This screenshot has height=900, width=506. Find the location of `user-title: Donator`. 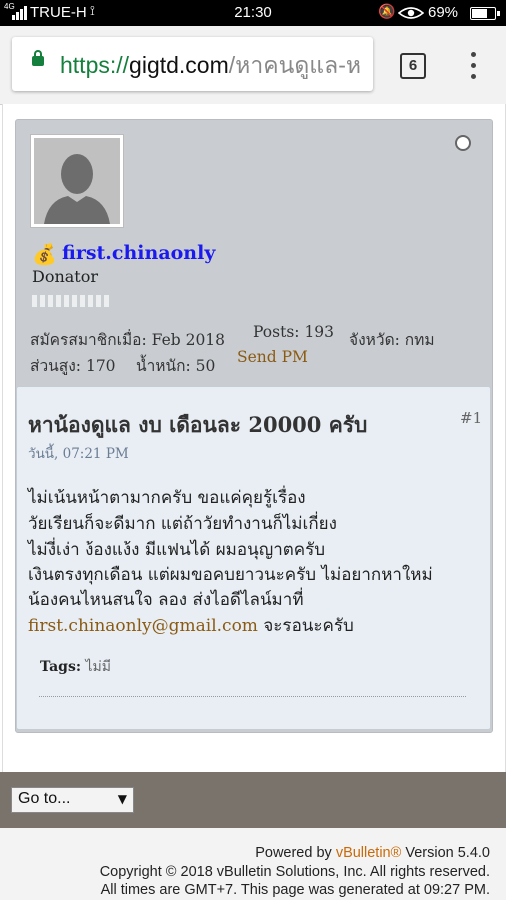

user-title: Donator is located at coordinates (65, 276).